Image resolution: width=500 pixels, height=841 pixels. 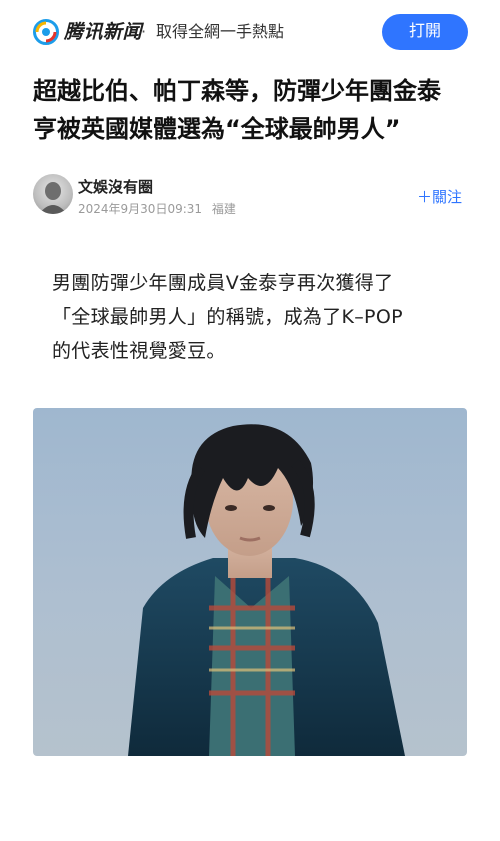 I want to click on article-title-line: 超越比伯、帕丁森等，防彈少年團金泰, so click(x=237, y=91).